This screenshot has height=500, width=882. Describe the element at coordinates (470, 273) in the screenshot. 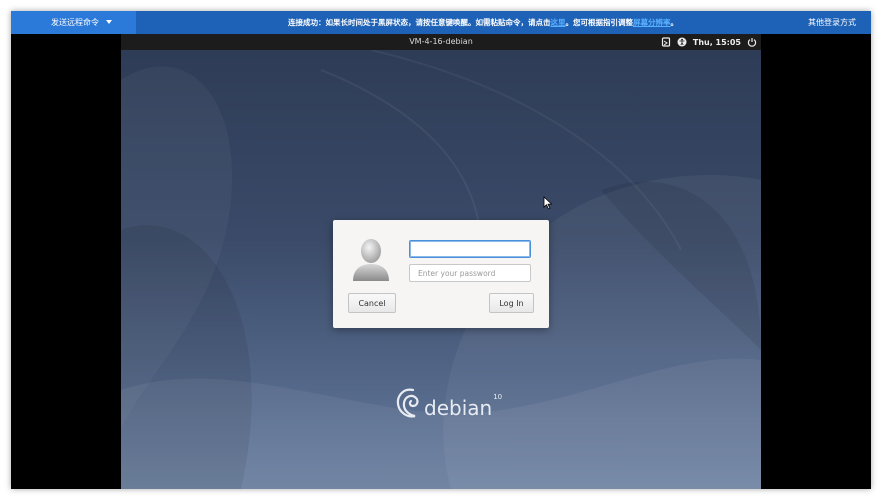

I see `password-input` at that location.